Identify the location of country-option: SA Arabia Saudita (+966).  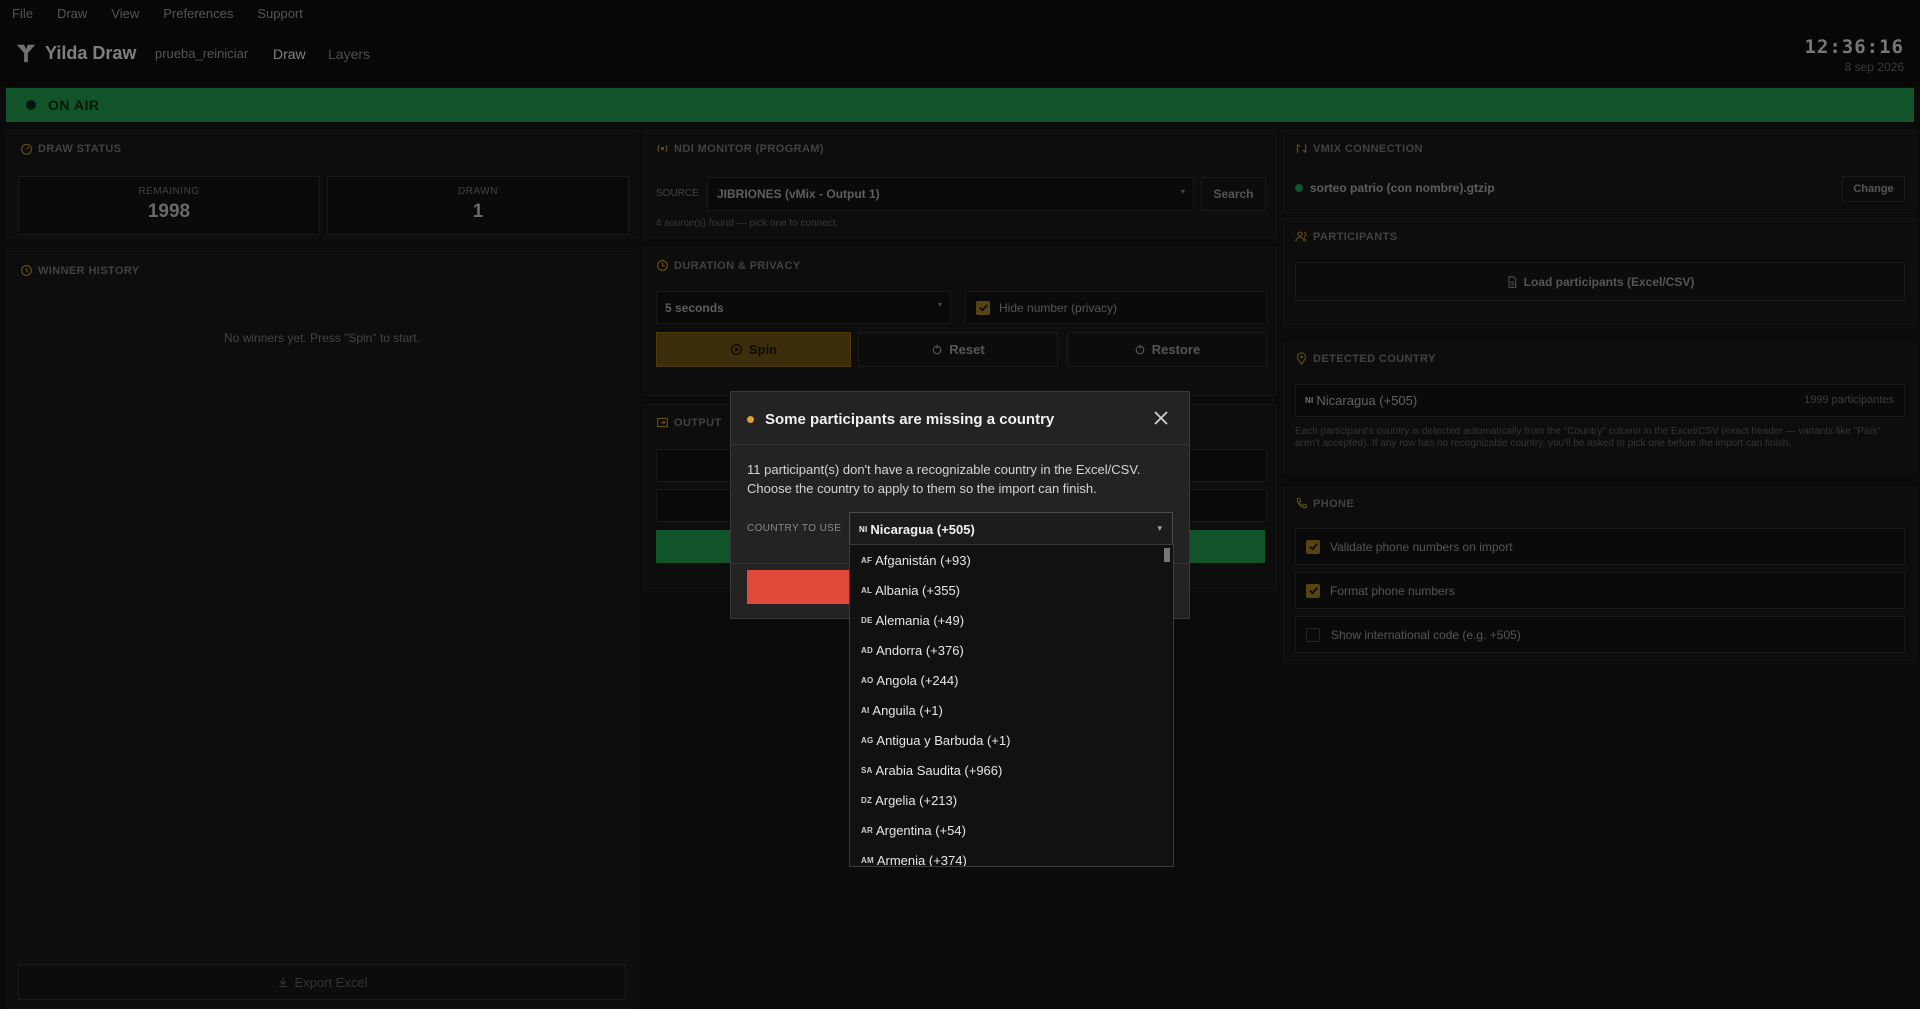
(1011, 770).